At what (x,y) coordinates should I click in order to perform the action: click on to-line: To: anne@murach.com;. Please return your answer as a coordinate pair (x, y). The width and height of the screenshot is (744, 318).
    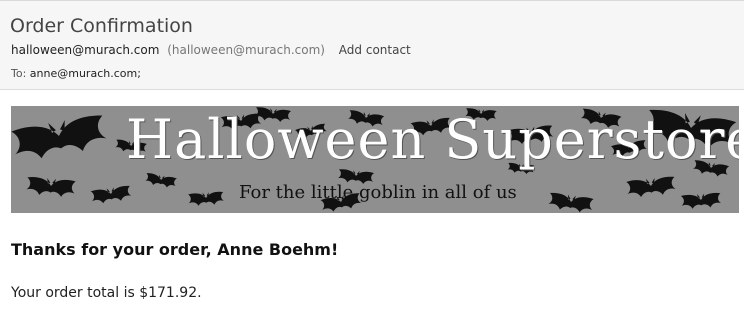
    Looking at the image, I should click on (76, 73).